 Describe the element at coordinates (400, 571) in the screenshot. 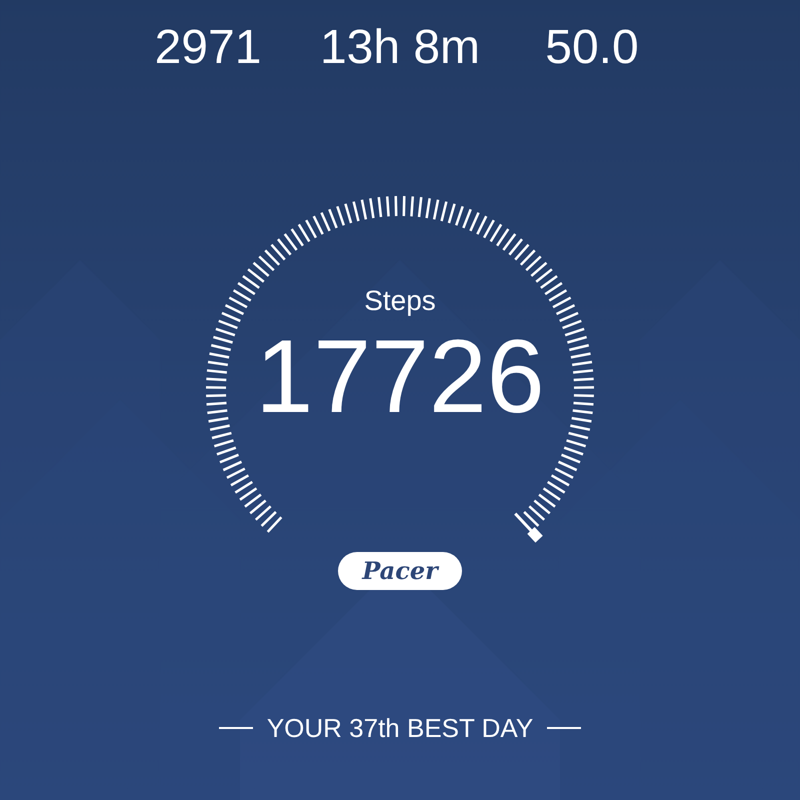

I see `pacer-logo: Pacer` at that location.